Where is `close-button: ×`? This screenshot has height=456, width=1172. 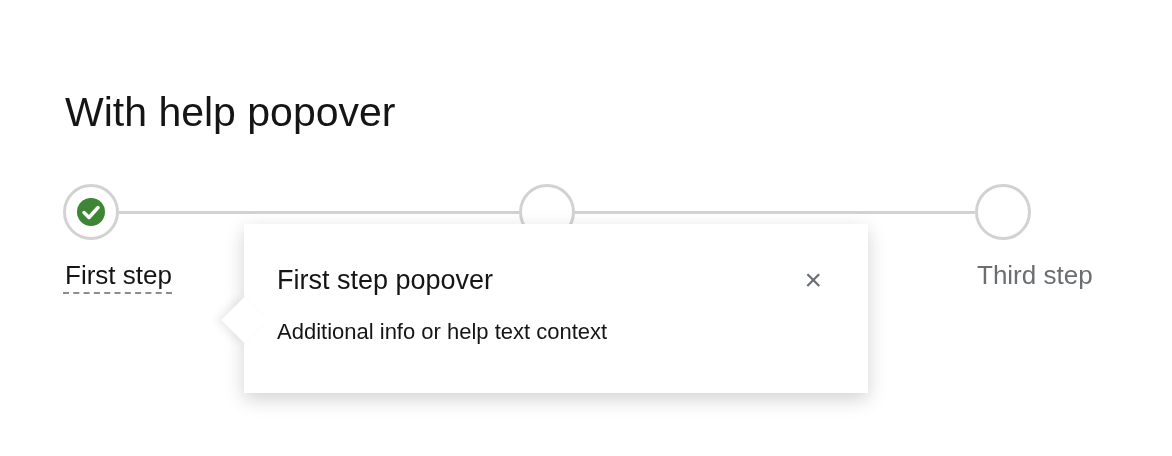 close-button: × is located at coordinates (813, 280).